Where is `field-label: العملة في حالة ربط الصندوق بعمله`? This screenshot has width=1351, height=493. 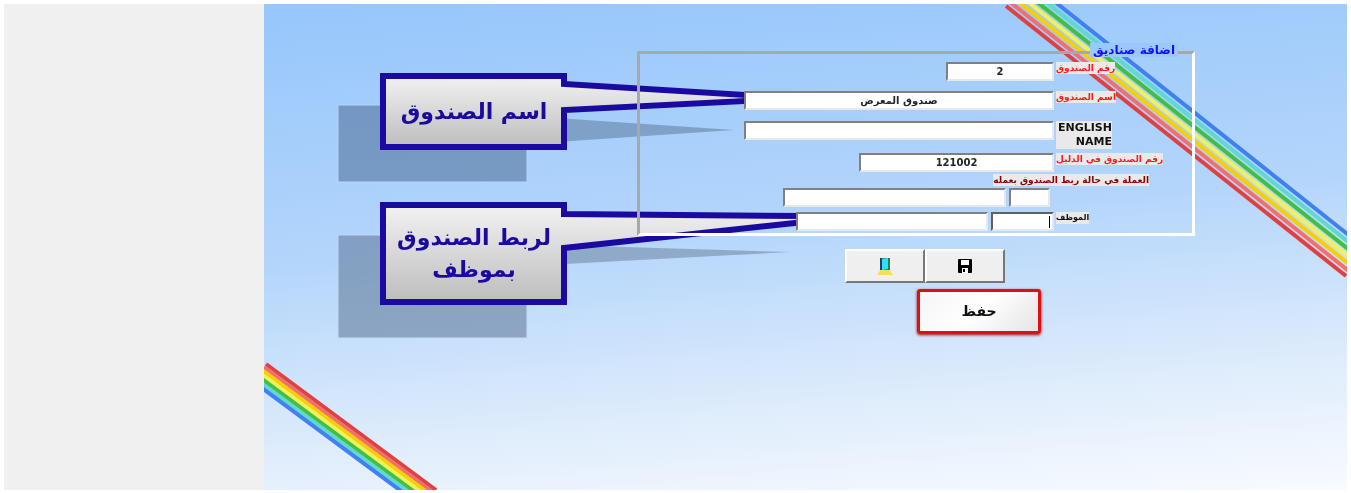
field-label: العملة في حالة ربط الصندوق بعمله is located at coordinates (1071, 180).